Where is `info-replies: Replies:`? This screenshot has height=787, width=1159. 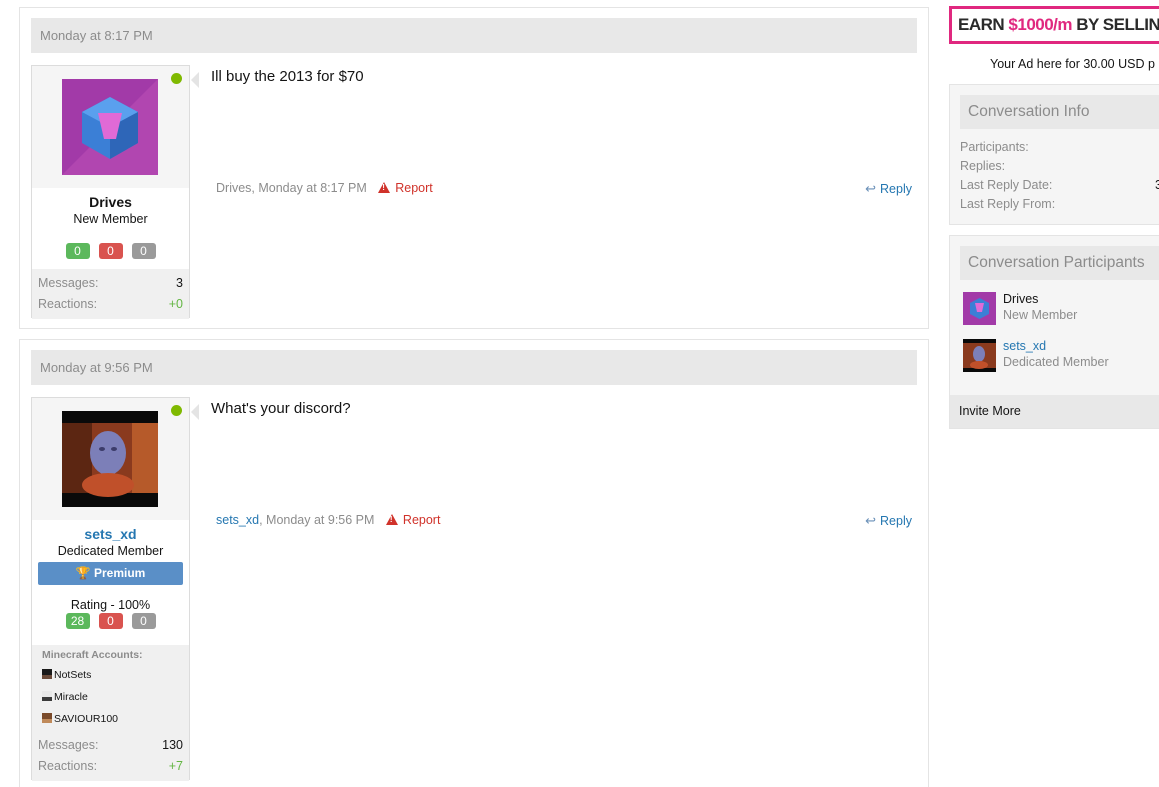 info-replies: Replies: is located at coordinates (983, 166).